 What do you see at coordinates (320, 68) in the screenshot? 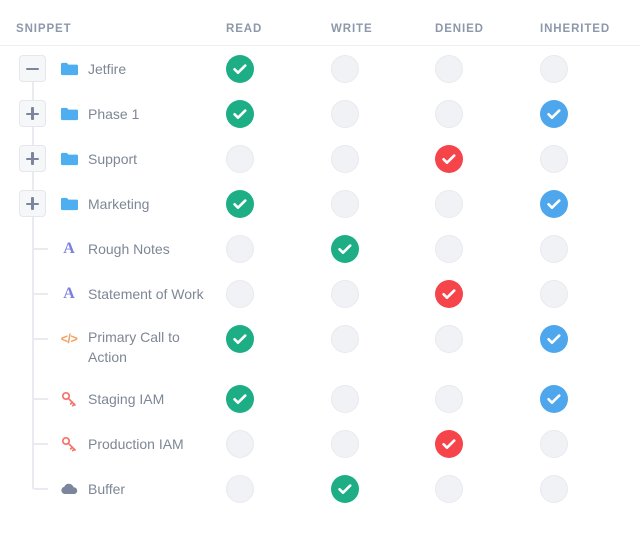
I see `tree-row: Jetfire` at bounding box center [320, 68].